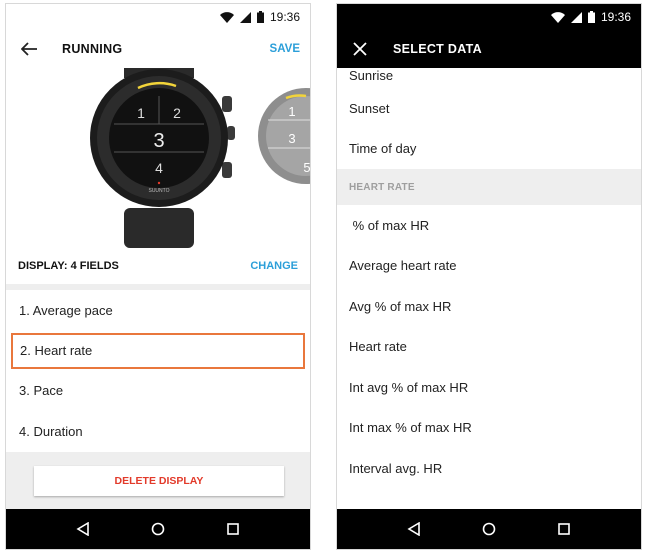 This screenshot has width=647, height=554. I want to click on back-button, so click(29, 49).